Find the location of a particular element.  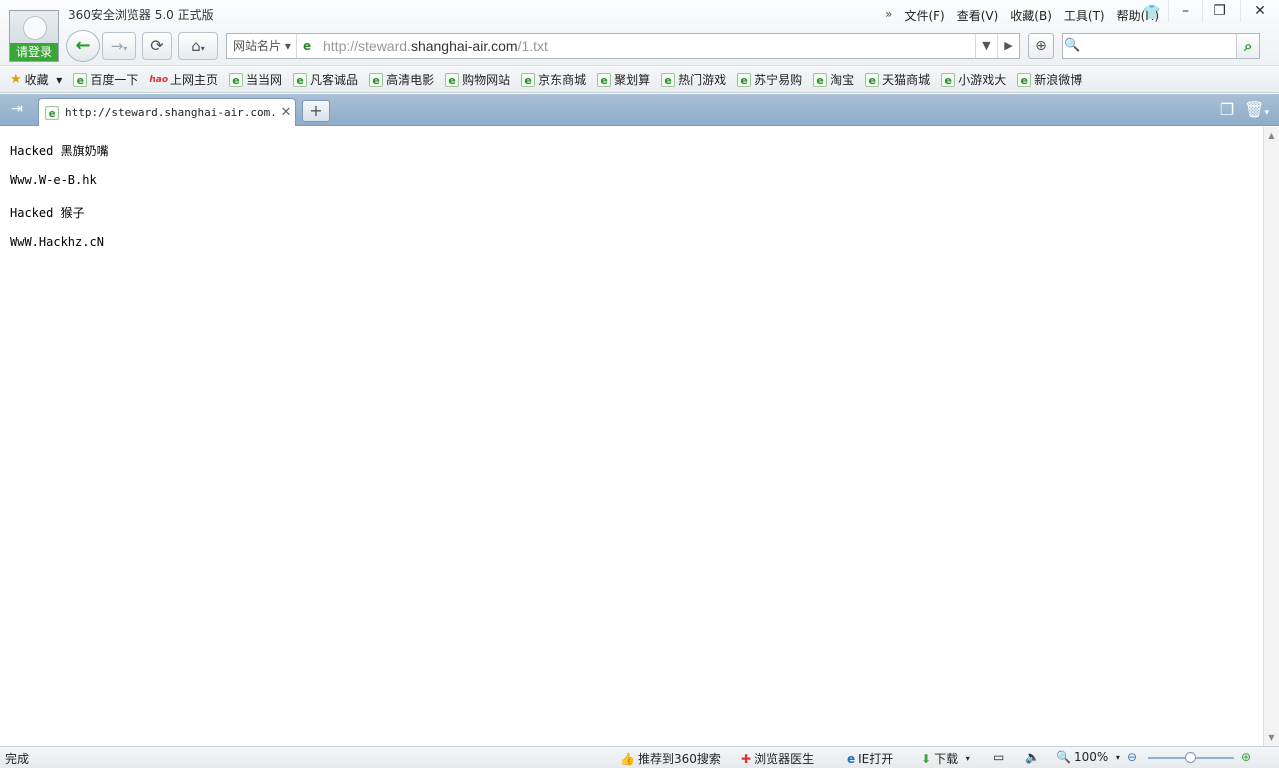

app-title: 360安全浏览器 5.0 正式版 is located at coordinates (141, 15).